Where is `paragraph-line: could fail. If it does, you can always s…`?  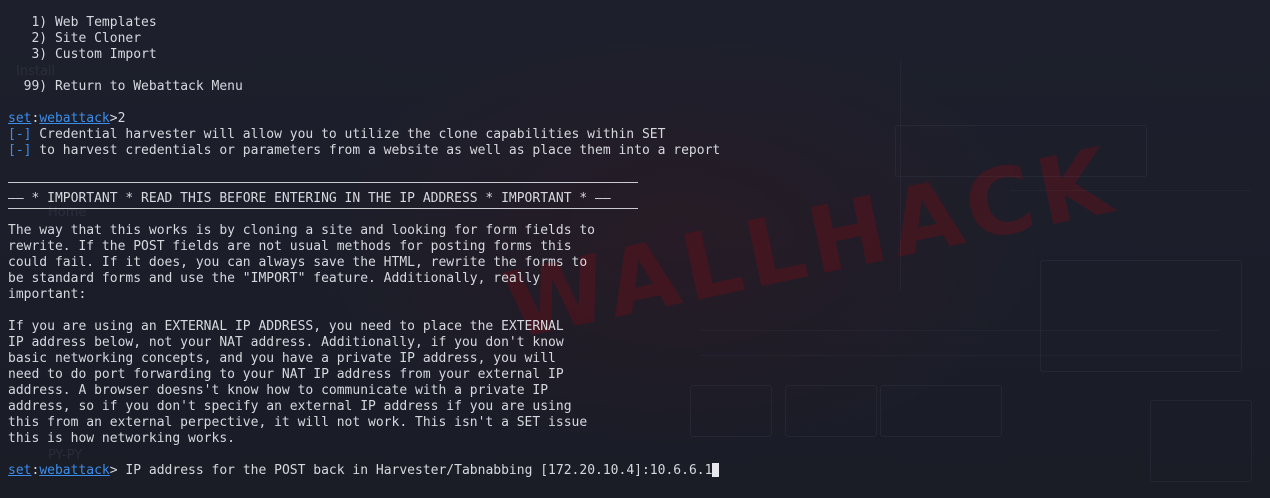
paragraph-line: could fail. If it does, you can always s… is located at coordinates (298, 262).